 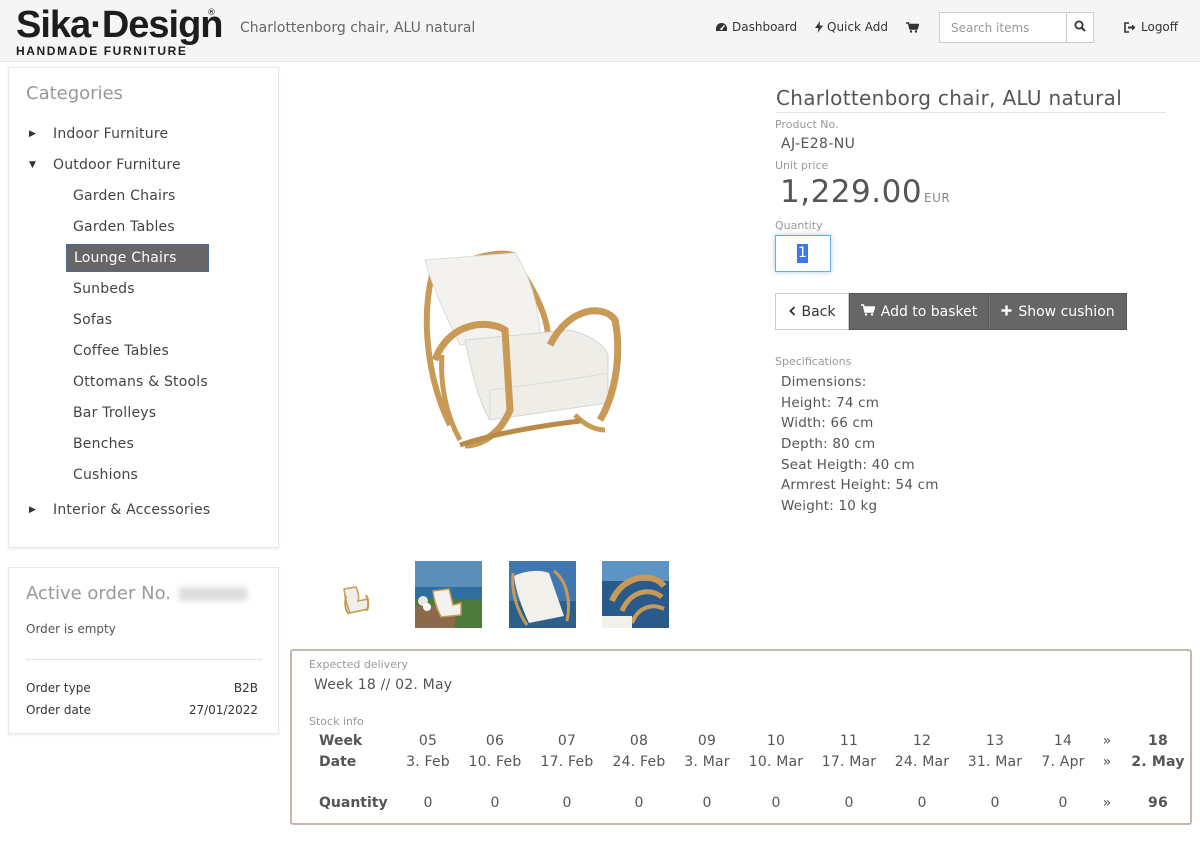 I want to click on subcategory-garden-tables: Garden Tables, so click(x=124, y=227).